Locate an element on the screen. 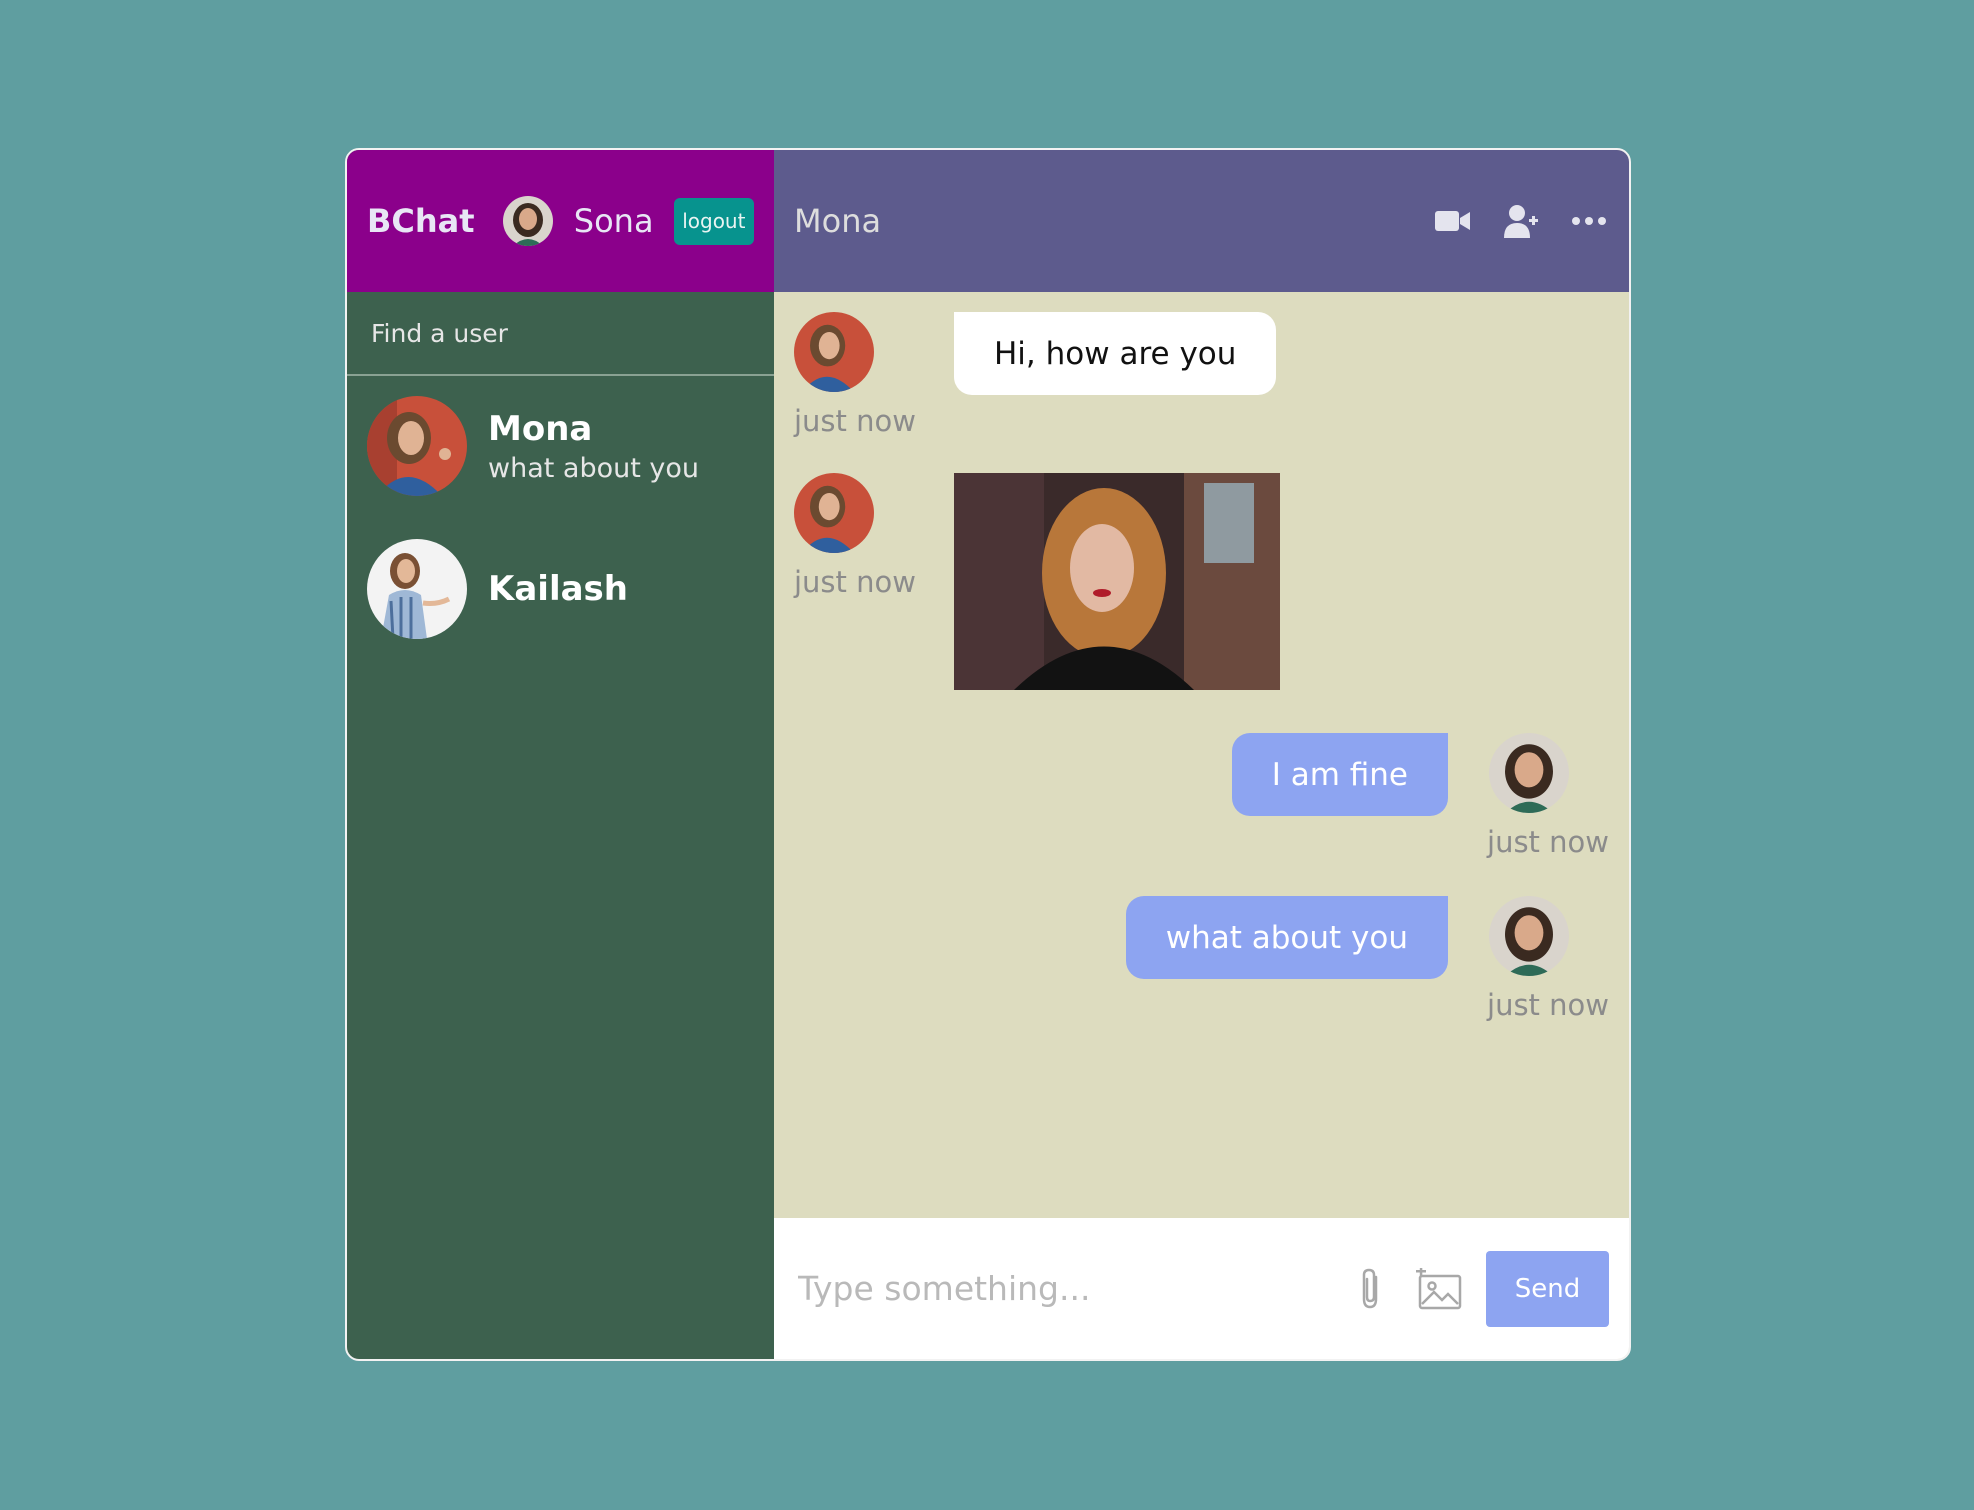  user-text: Mona what about you is located at coordinates (593, 446).